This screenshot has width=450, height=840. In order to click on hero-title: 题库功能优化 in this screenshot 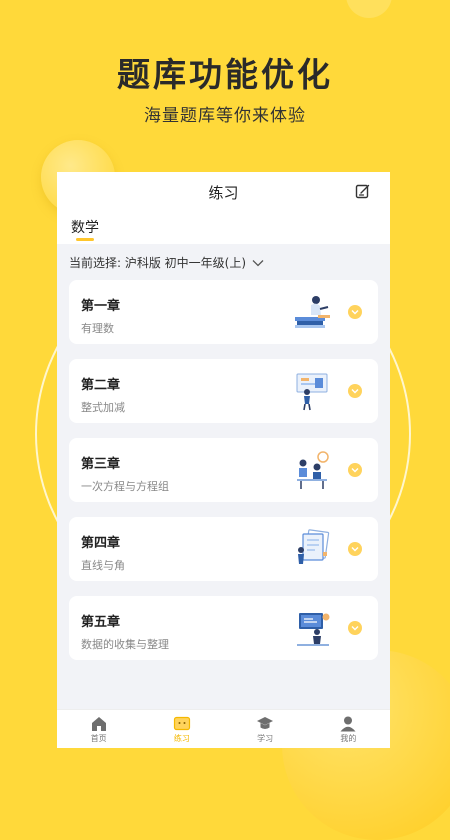, I will do `click(225, 74)`.